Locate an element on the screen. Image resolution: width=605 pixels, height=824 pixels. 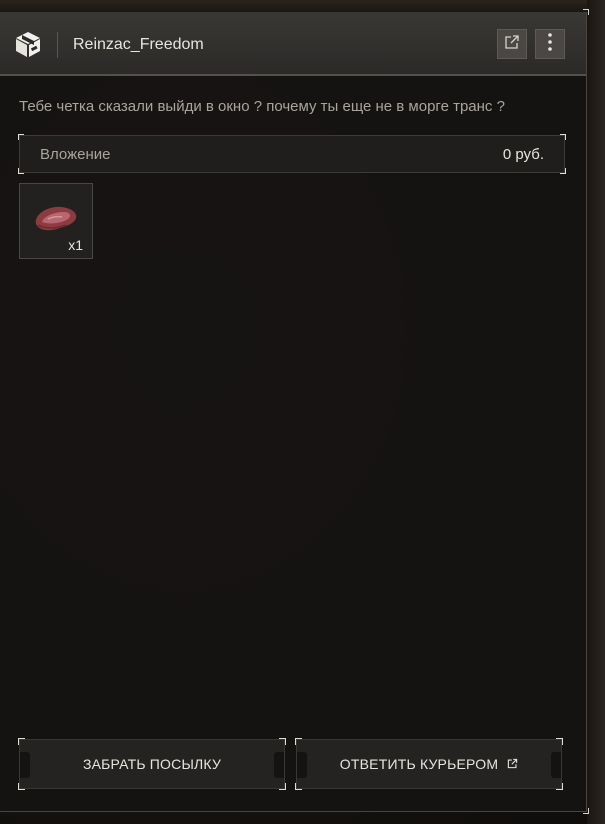
open-external-button is located at coordinates (512, 44).